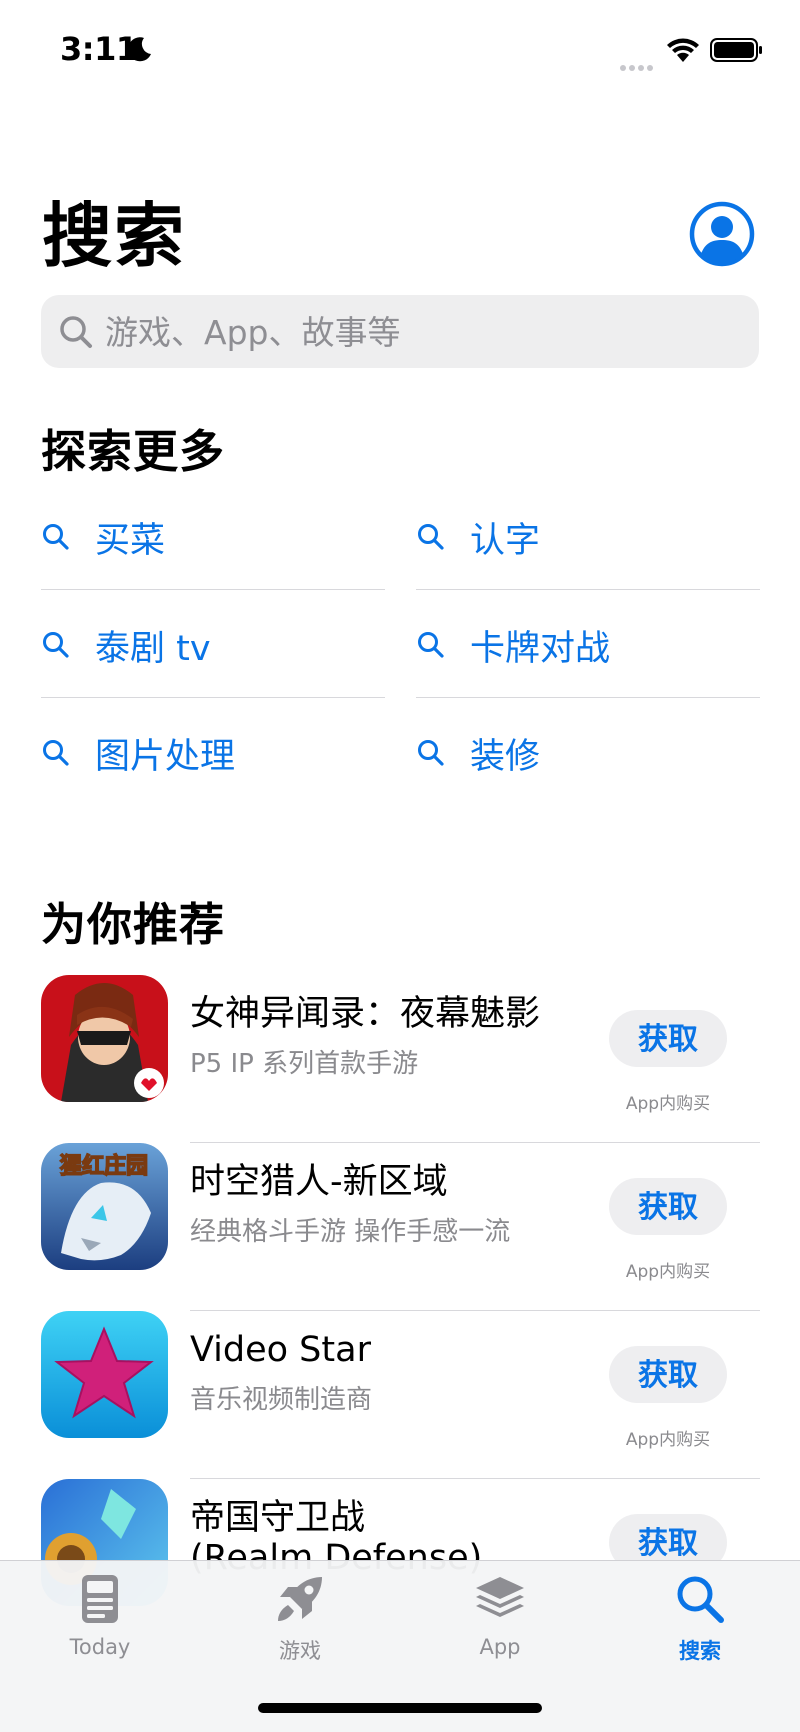 This screenshot has width=800, height=1732. I want to click on app-row-persona5: 女神异闻录：夜幕魅影 P5 IP 系列首款手游 获取 App内购买, so click(400, 1059).